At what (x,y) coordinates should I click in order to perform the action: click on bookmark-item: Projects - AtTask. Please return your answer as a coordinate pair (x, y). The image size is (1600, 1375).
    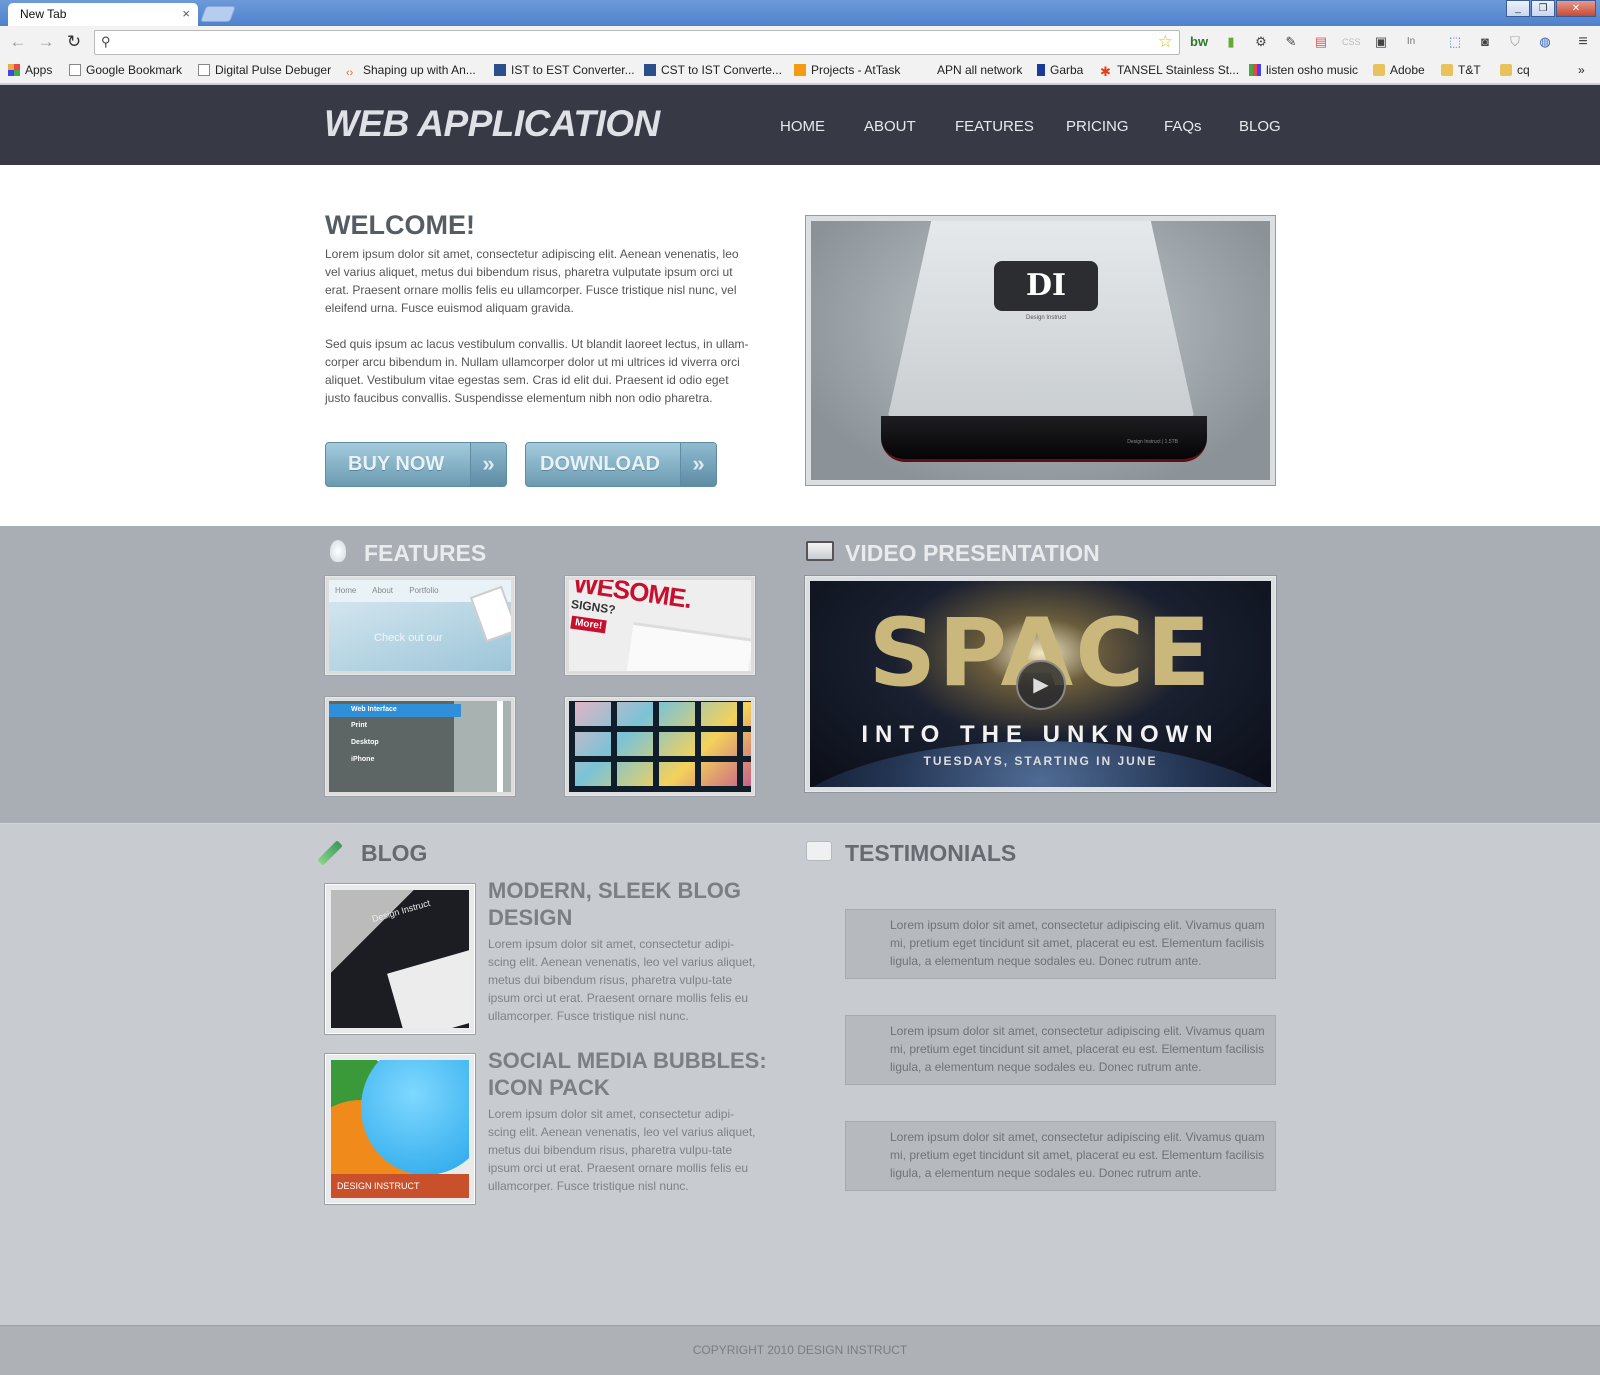
    Looking at the image, I should click on (847, 70).